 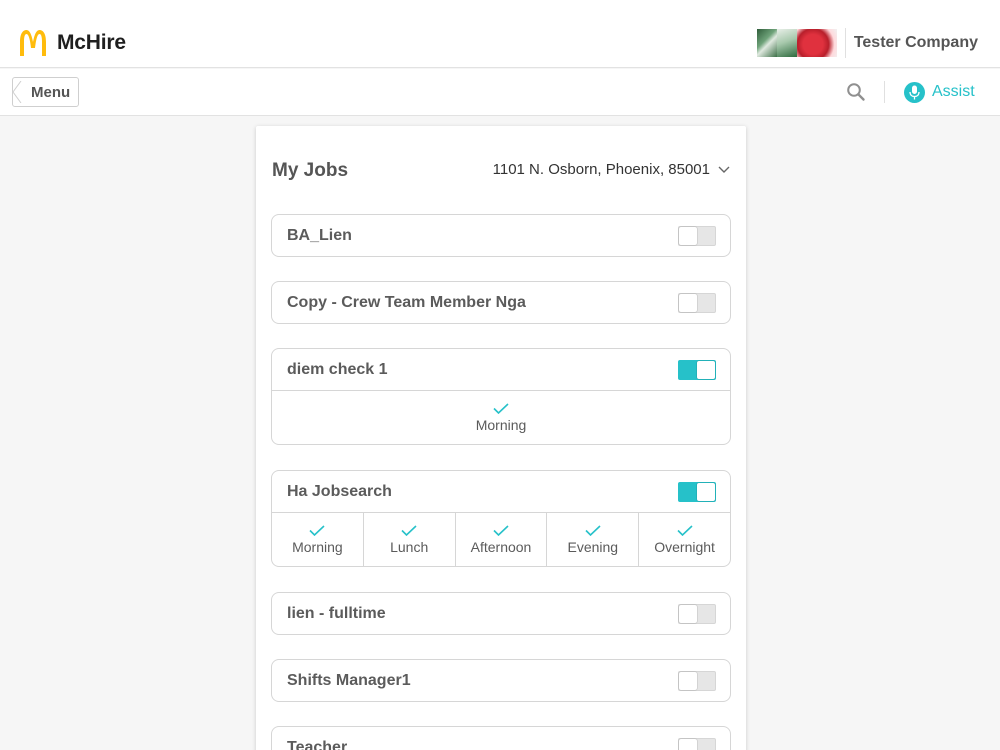 I want to click on back-chevron-icon, so click(x=17, y=92).